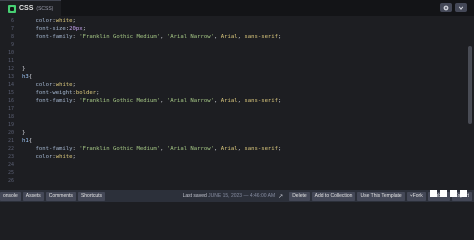 The height and width of the screenshot is (240, 474). I want to click on code-line: 7 font-size:20px;, so click(233, 29).